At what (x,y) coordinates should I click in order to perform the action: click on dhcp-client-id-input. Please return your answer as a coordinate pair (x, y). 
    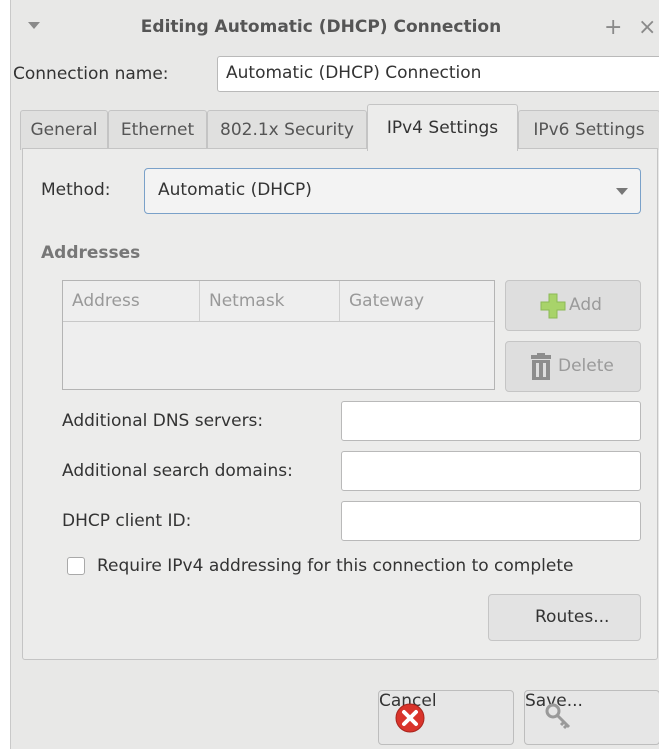
    Looking at the image, I should click on (491, 521).